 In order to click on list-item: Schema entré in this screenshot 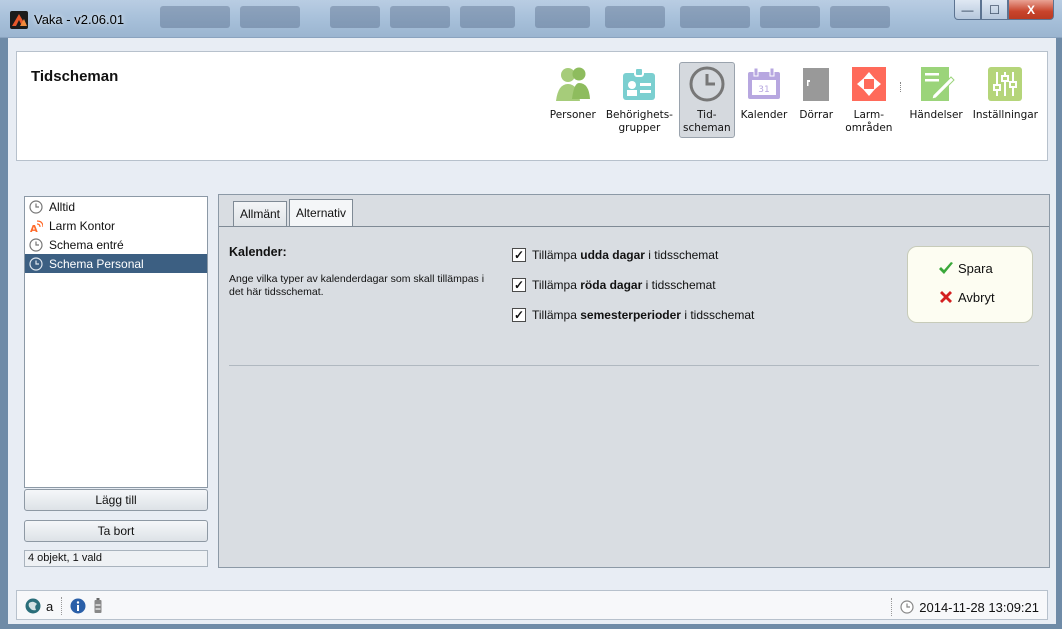, I will do `click(116, 244)`.